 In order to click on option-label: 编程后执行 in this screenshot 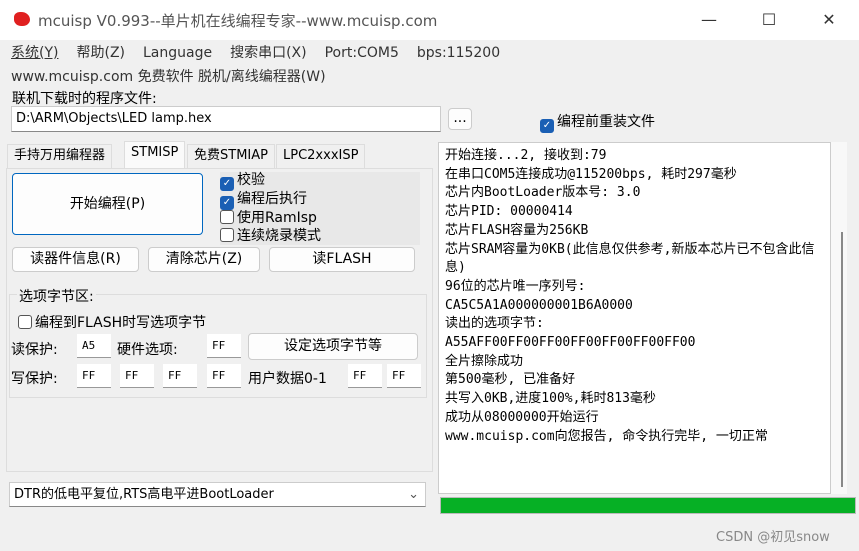, I will do `click(272, 199)`.